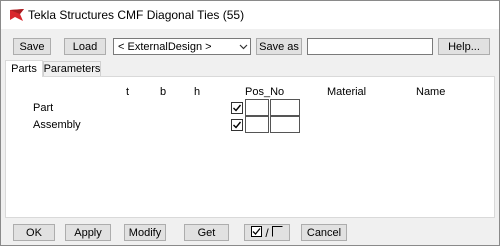 The image size is (500, 246). I want to click on row-label-part: Part, so click(43, 108).